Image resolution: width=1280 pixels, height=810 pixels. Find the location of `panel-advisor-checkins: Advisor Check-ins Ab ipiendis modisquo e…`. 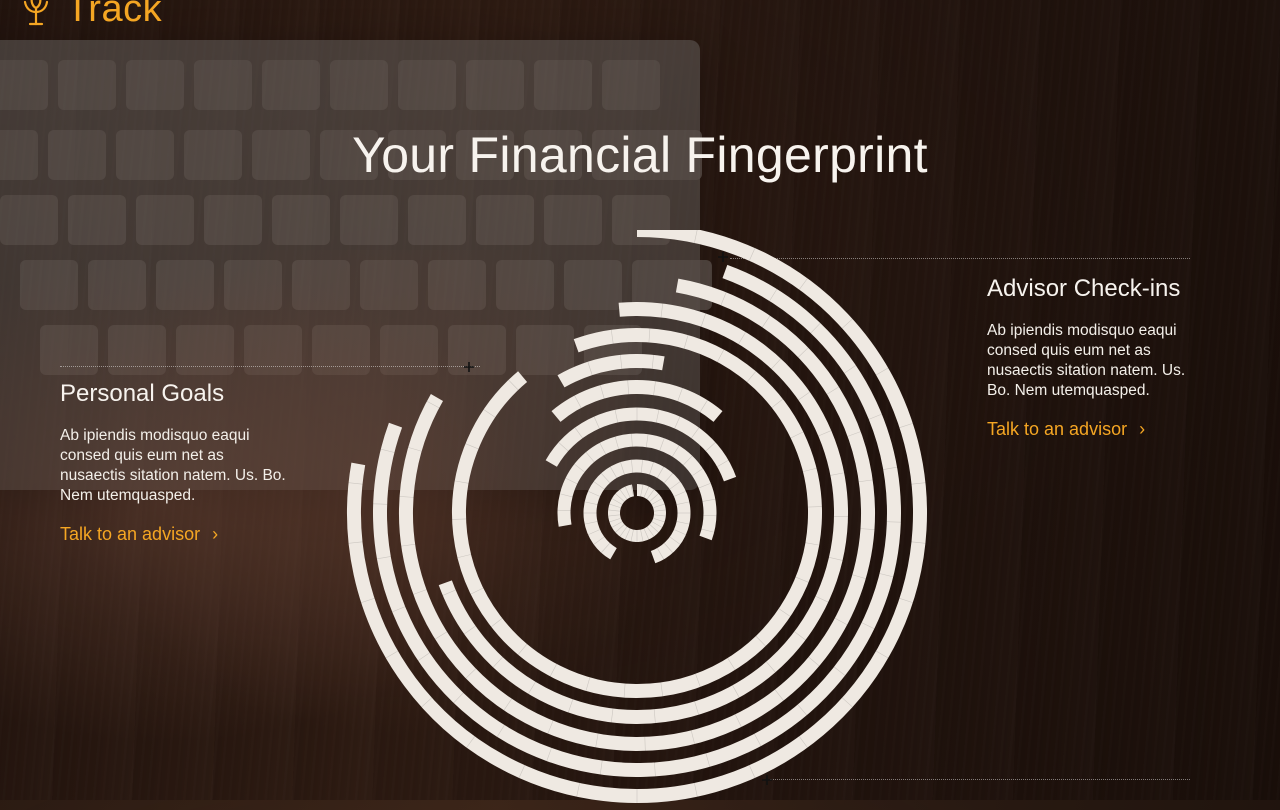

panel-advisor-checkins: Advisor Check-ins Ab ipiendis modisquo e… is located at coordinates (1097, 357).